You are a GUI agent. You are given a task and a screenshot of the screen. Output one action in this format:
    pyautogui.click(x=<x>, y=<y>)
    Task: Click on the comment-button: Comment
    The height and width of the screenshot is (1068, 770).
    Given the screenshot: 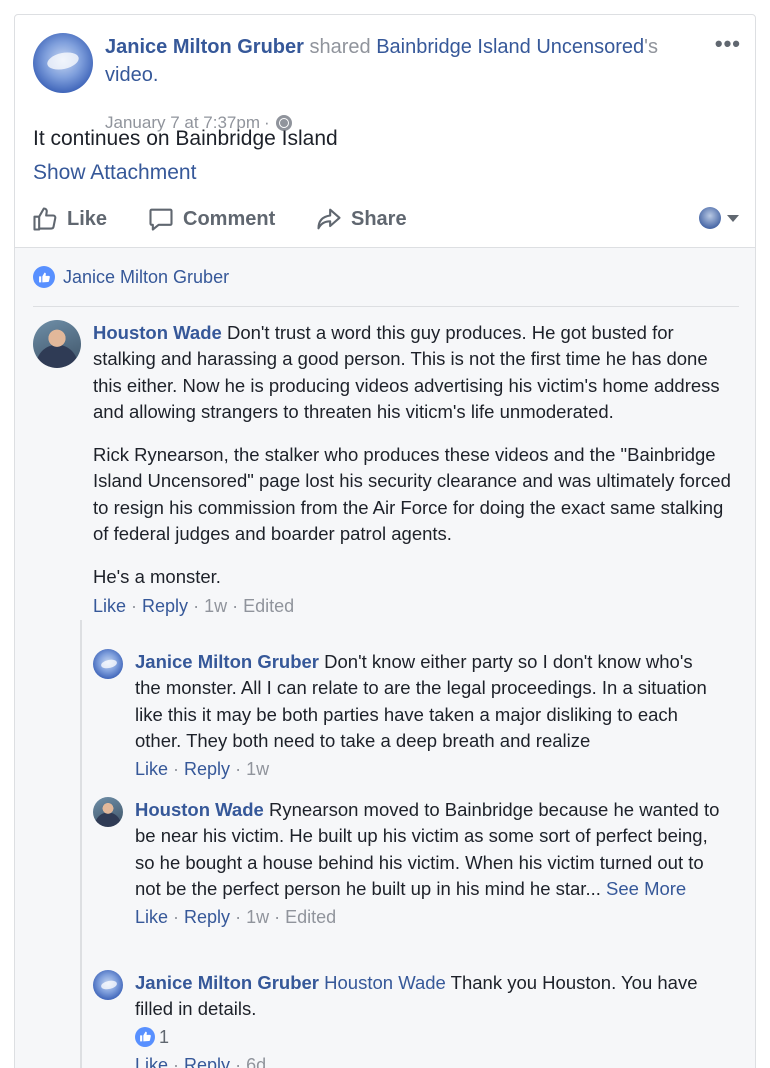 What is the action you would take?
    pyautogui.click(x=211, y=219)
    